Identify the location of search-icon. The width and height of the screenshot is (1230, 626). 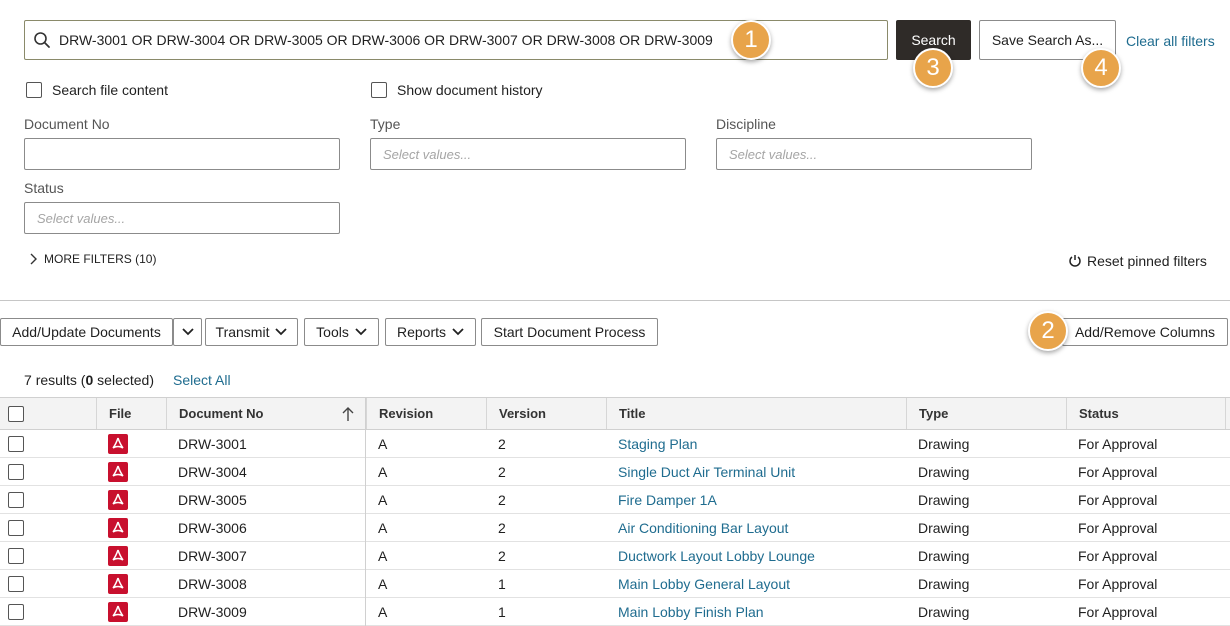
(42, 40).